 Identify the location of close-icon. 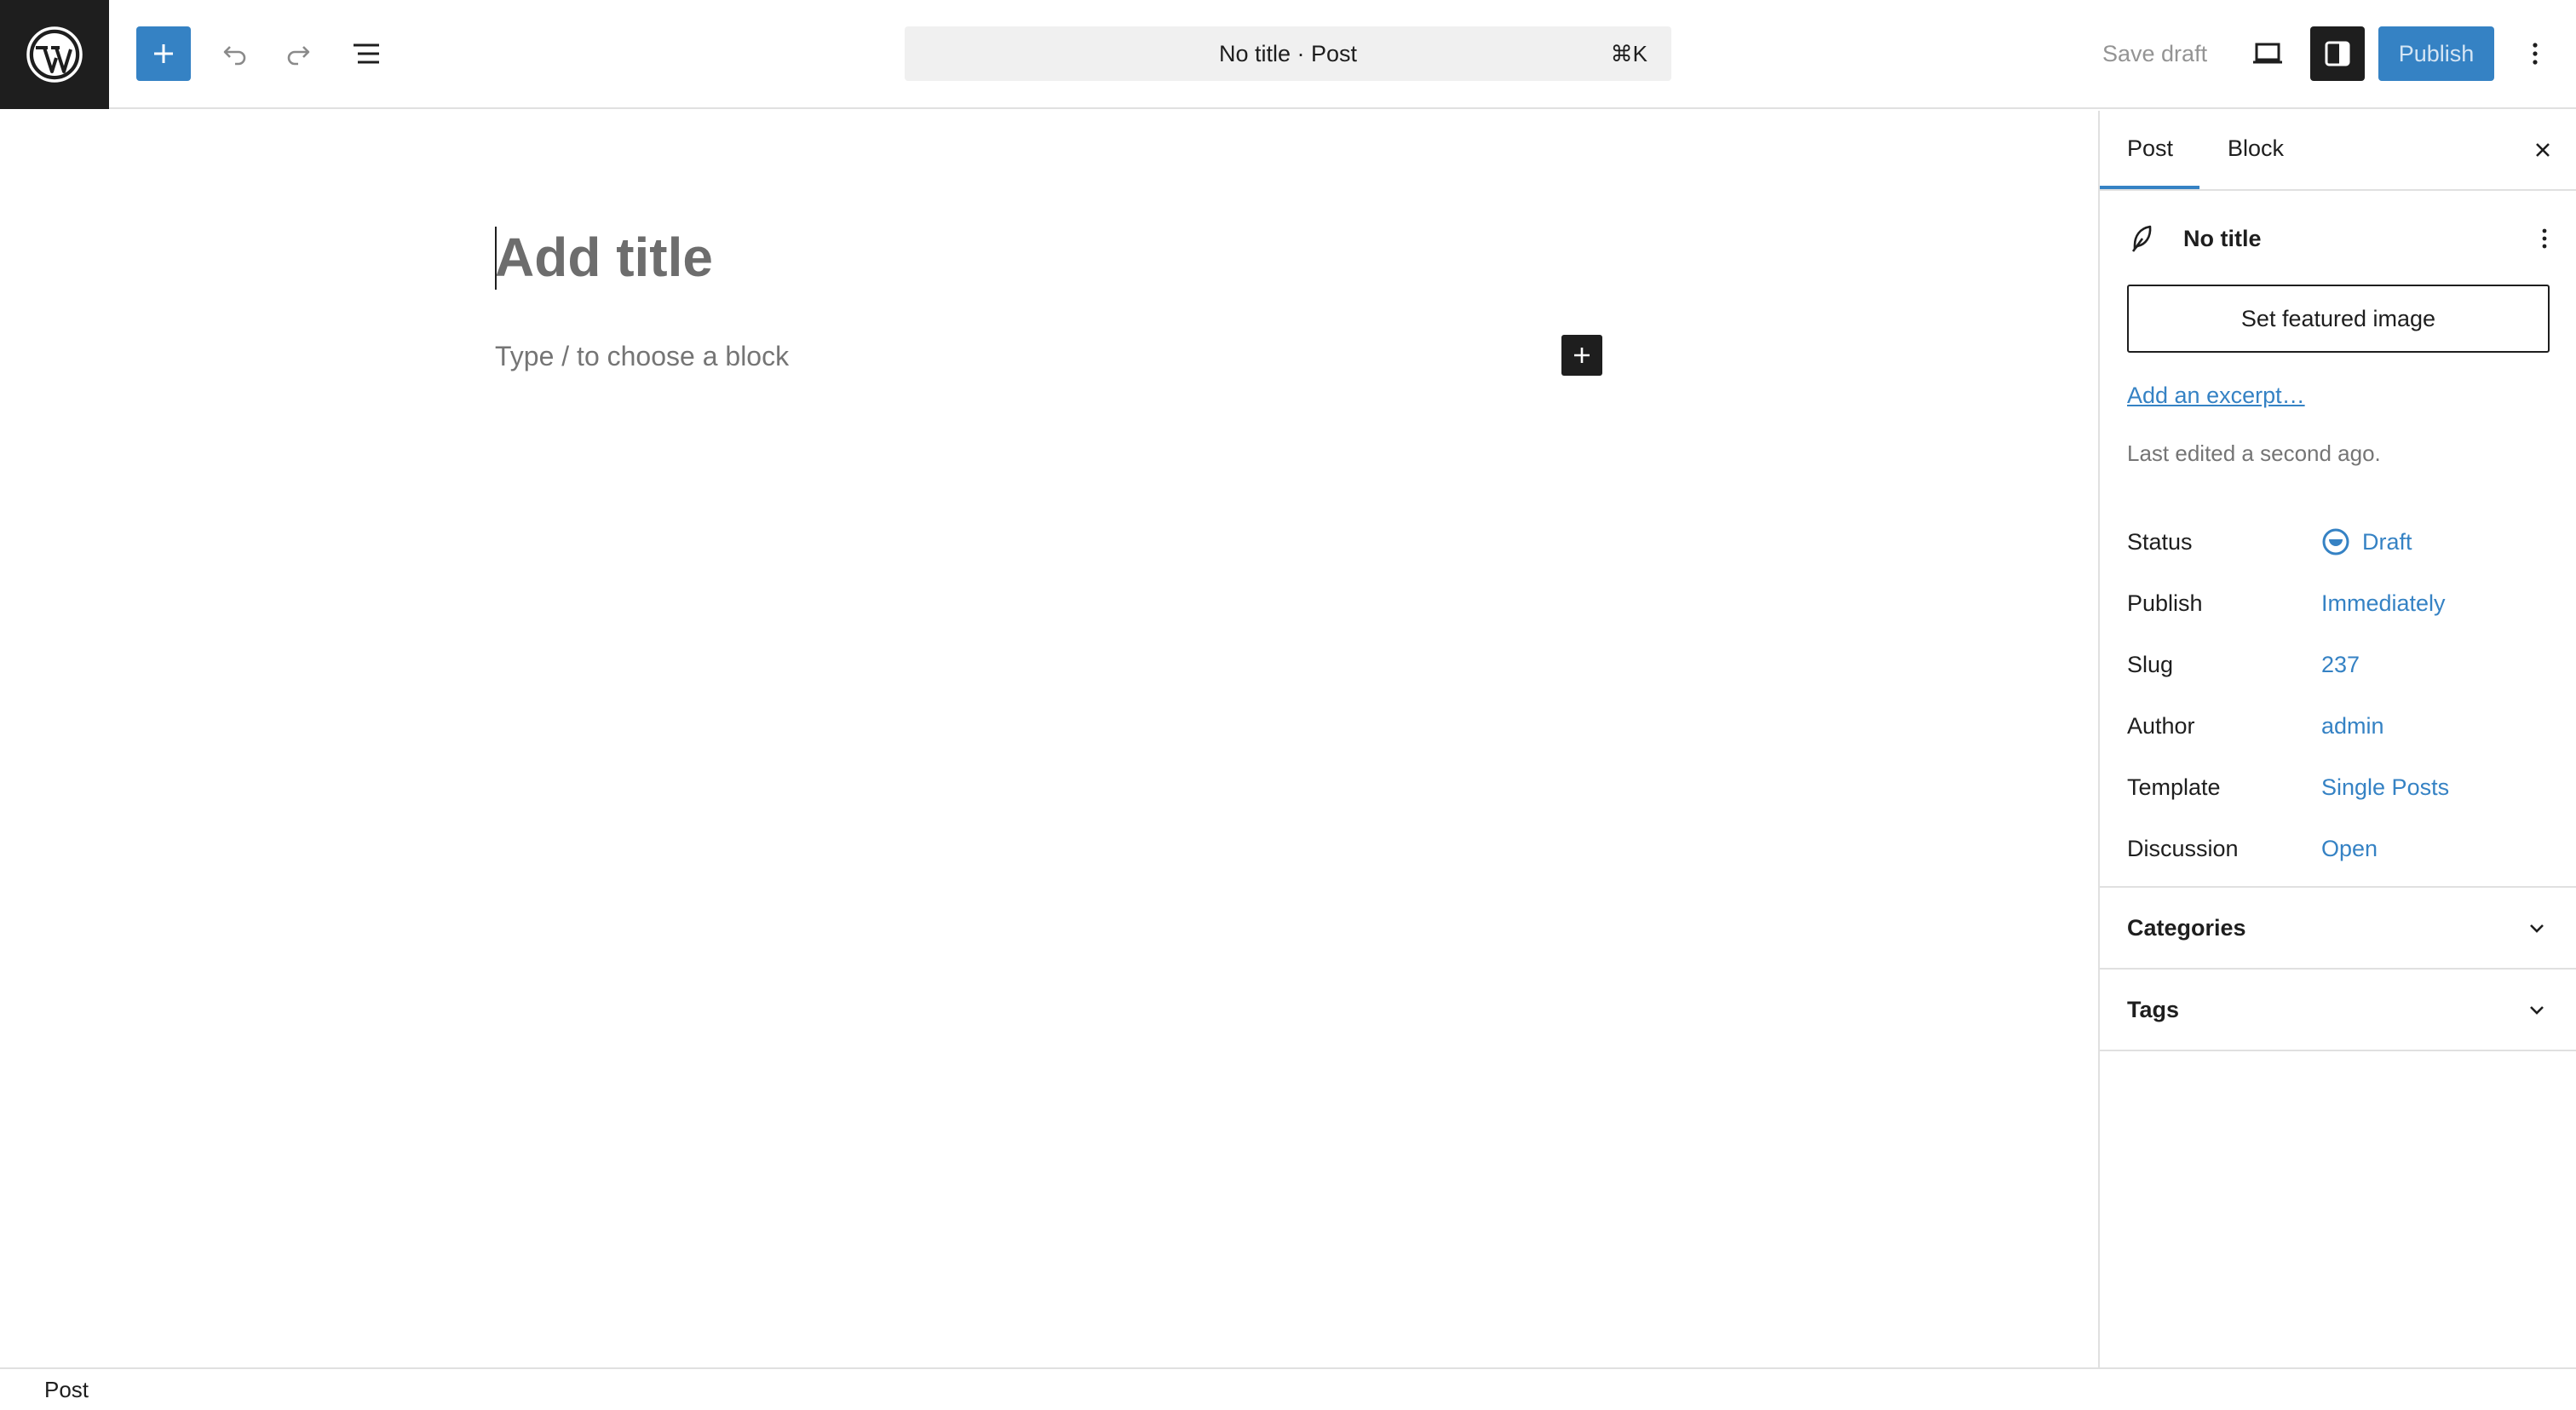
(2543, 150).